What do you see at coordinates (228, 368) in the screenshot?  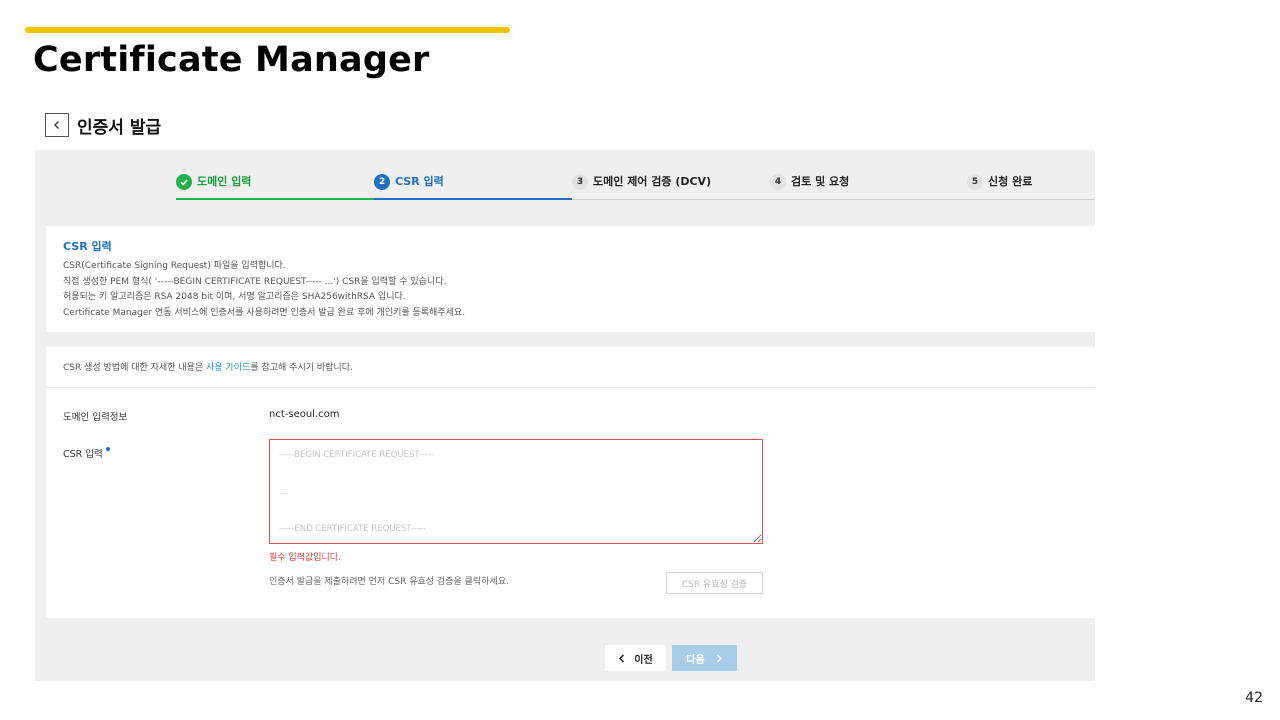 I see `user-guide-link: 사용 가이드` at bounding box center [228, 368].